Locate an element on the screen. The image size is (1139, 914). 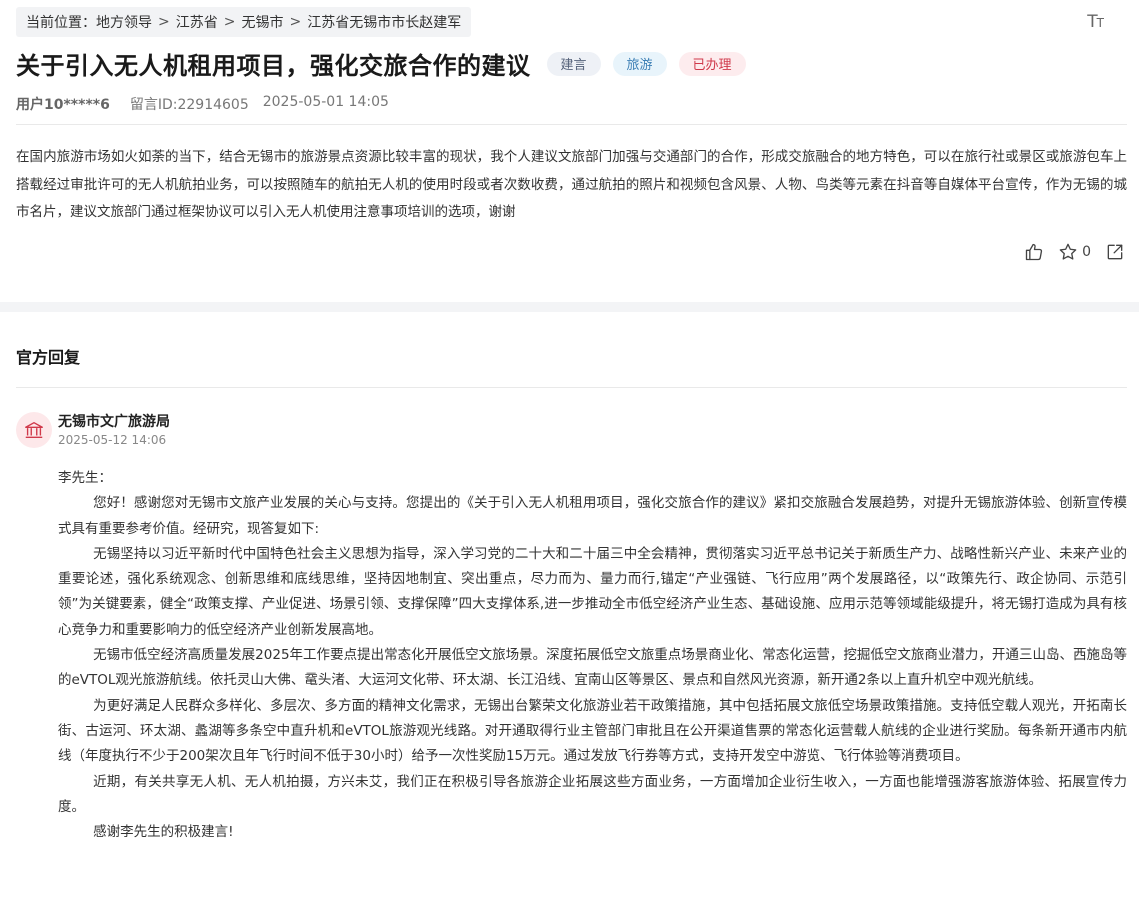
breadcrumb: 当前位置： 地方领导 > 江苏省 > 无锡市 > 江苏省无锡市市长赵建军 is located at coordinates (244, 22).